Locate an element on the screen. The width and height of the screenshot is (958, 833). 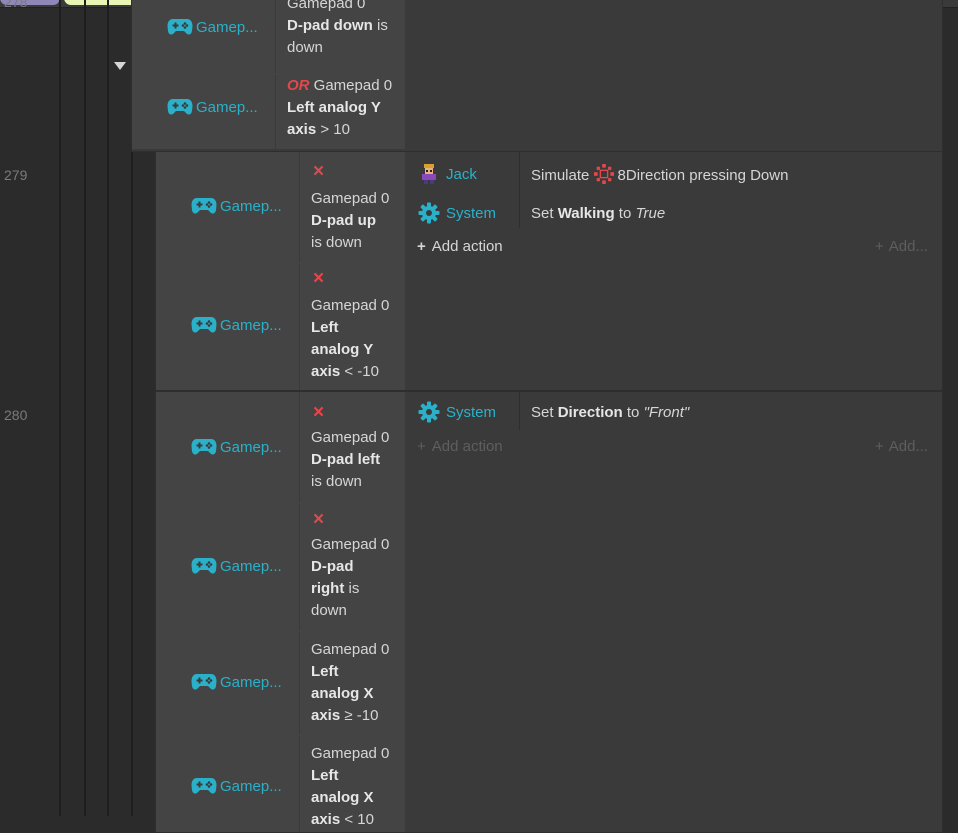
character-sprite-icon is located at coordinates (429, 174).